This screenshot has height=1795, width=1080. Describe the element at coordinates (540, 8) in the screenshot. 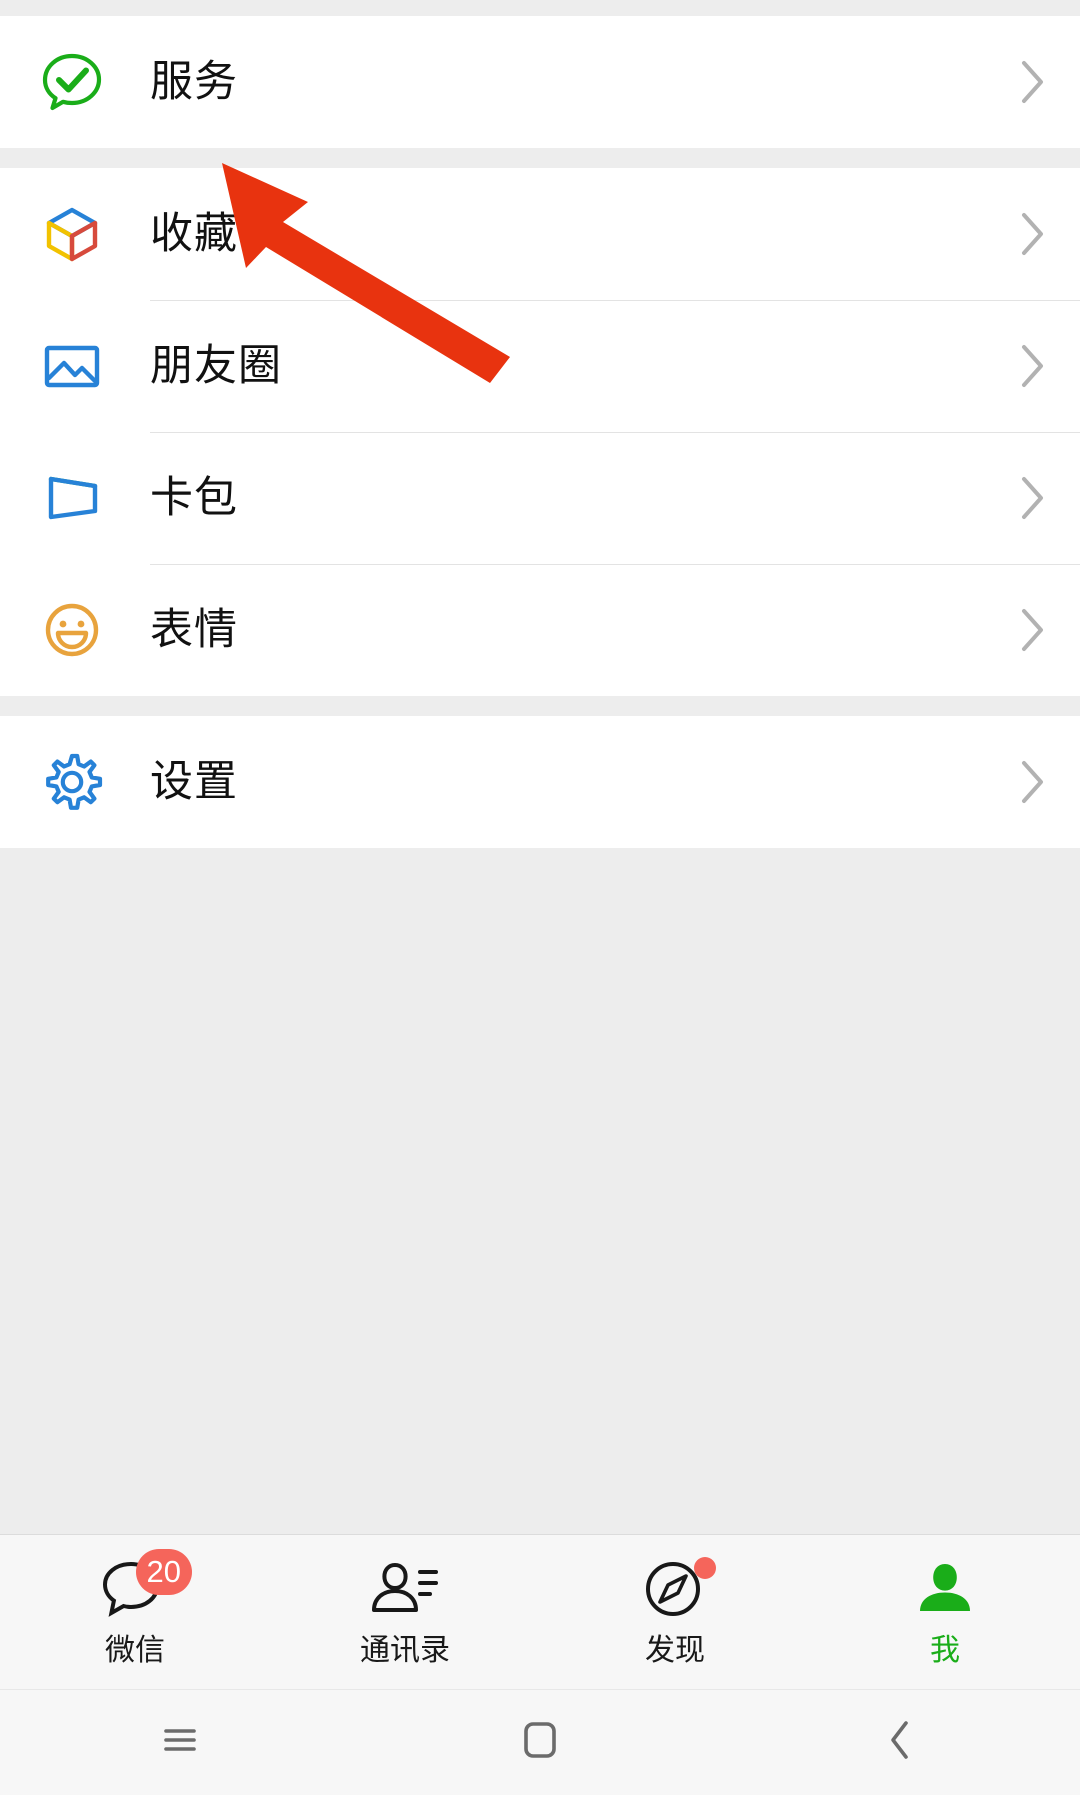

I see `top-spacer` at that location.